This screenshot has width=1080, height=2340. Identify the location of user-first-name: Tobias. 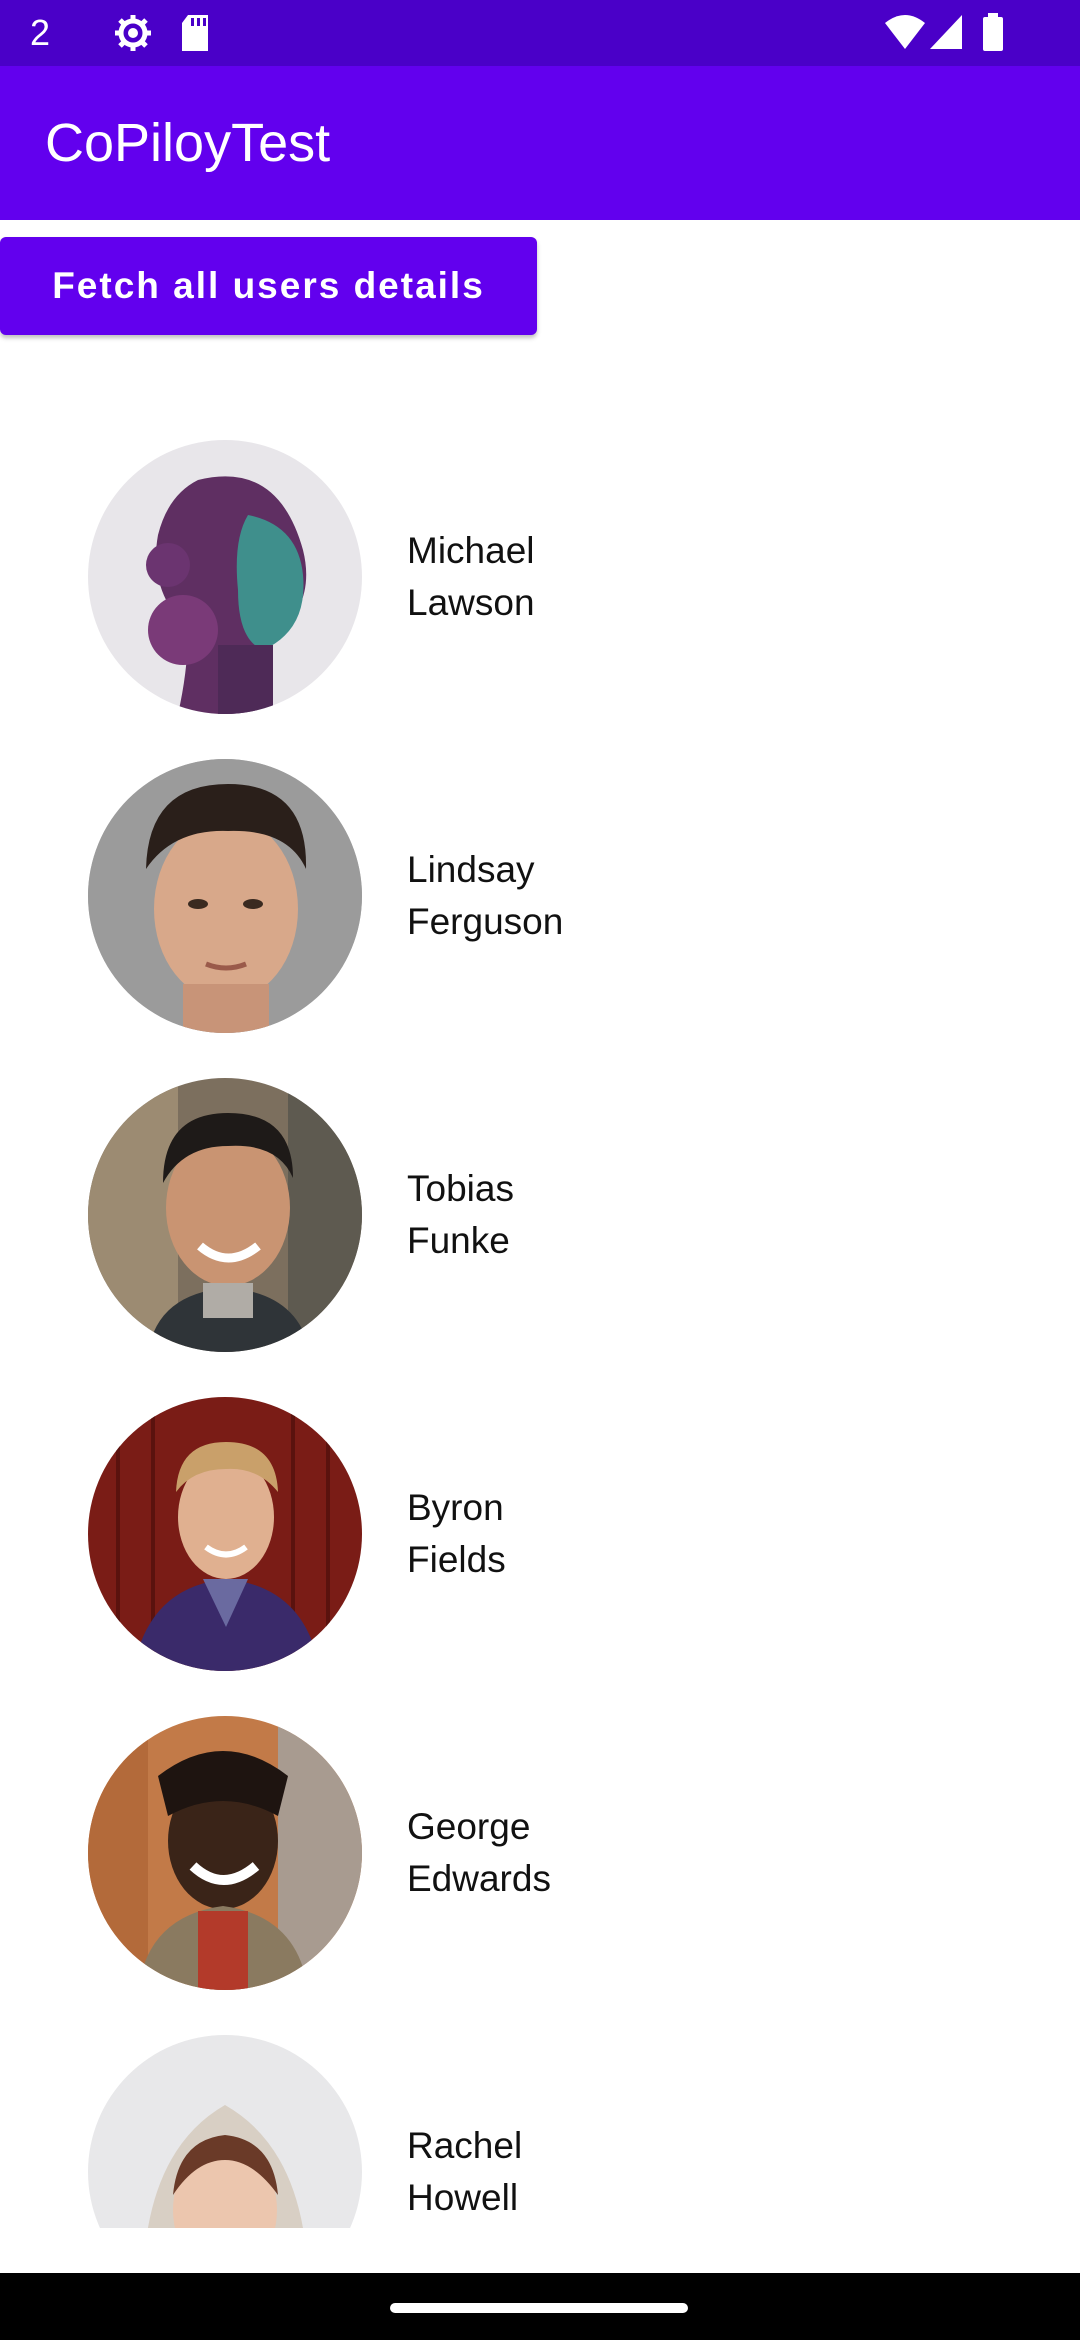
(460, 1188).